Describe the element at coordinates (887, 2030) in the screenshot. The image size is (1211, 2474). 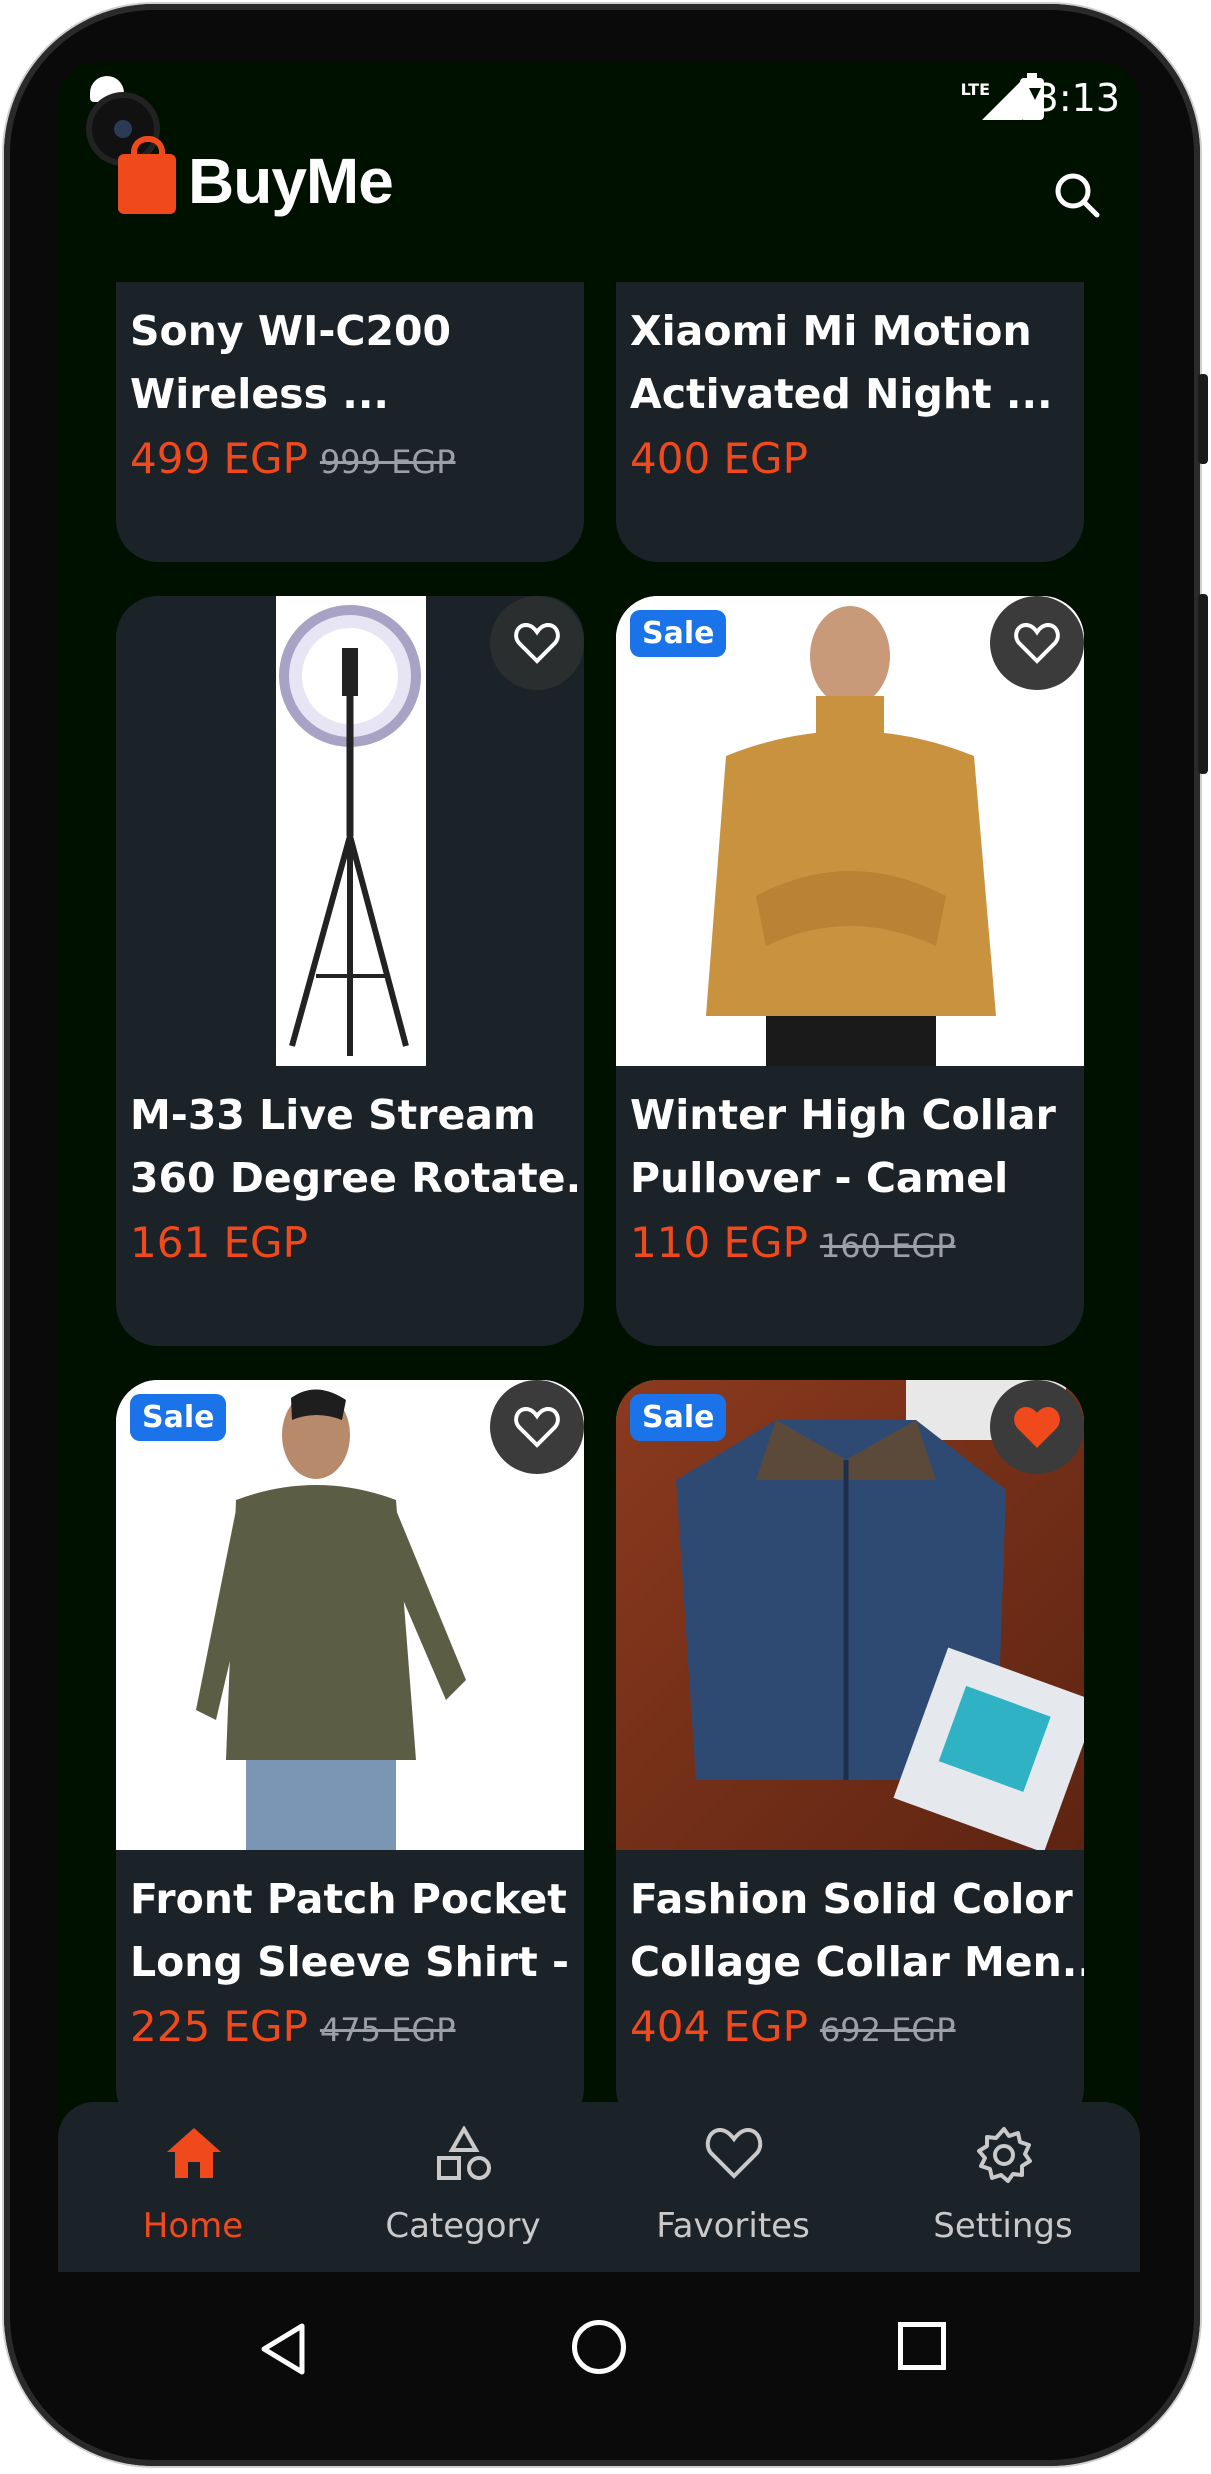
I see `product-old-price: 692 EGP` at that location.